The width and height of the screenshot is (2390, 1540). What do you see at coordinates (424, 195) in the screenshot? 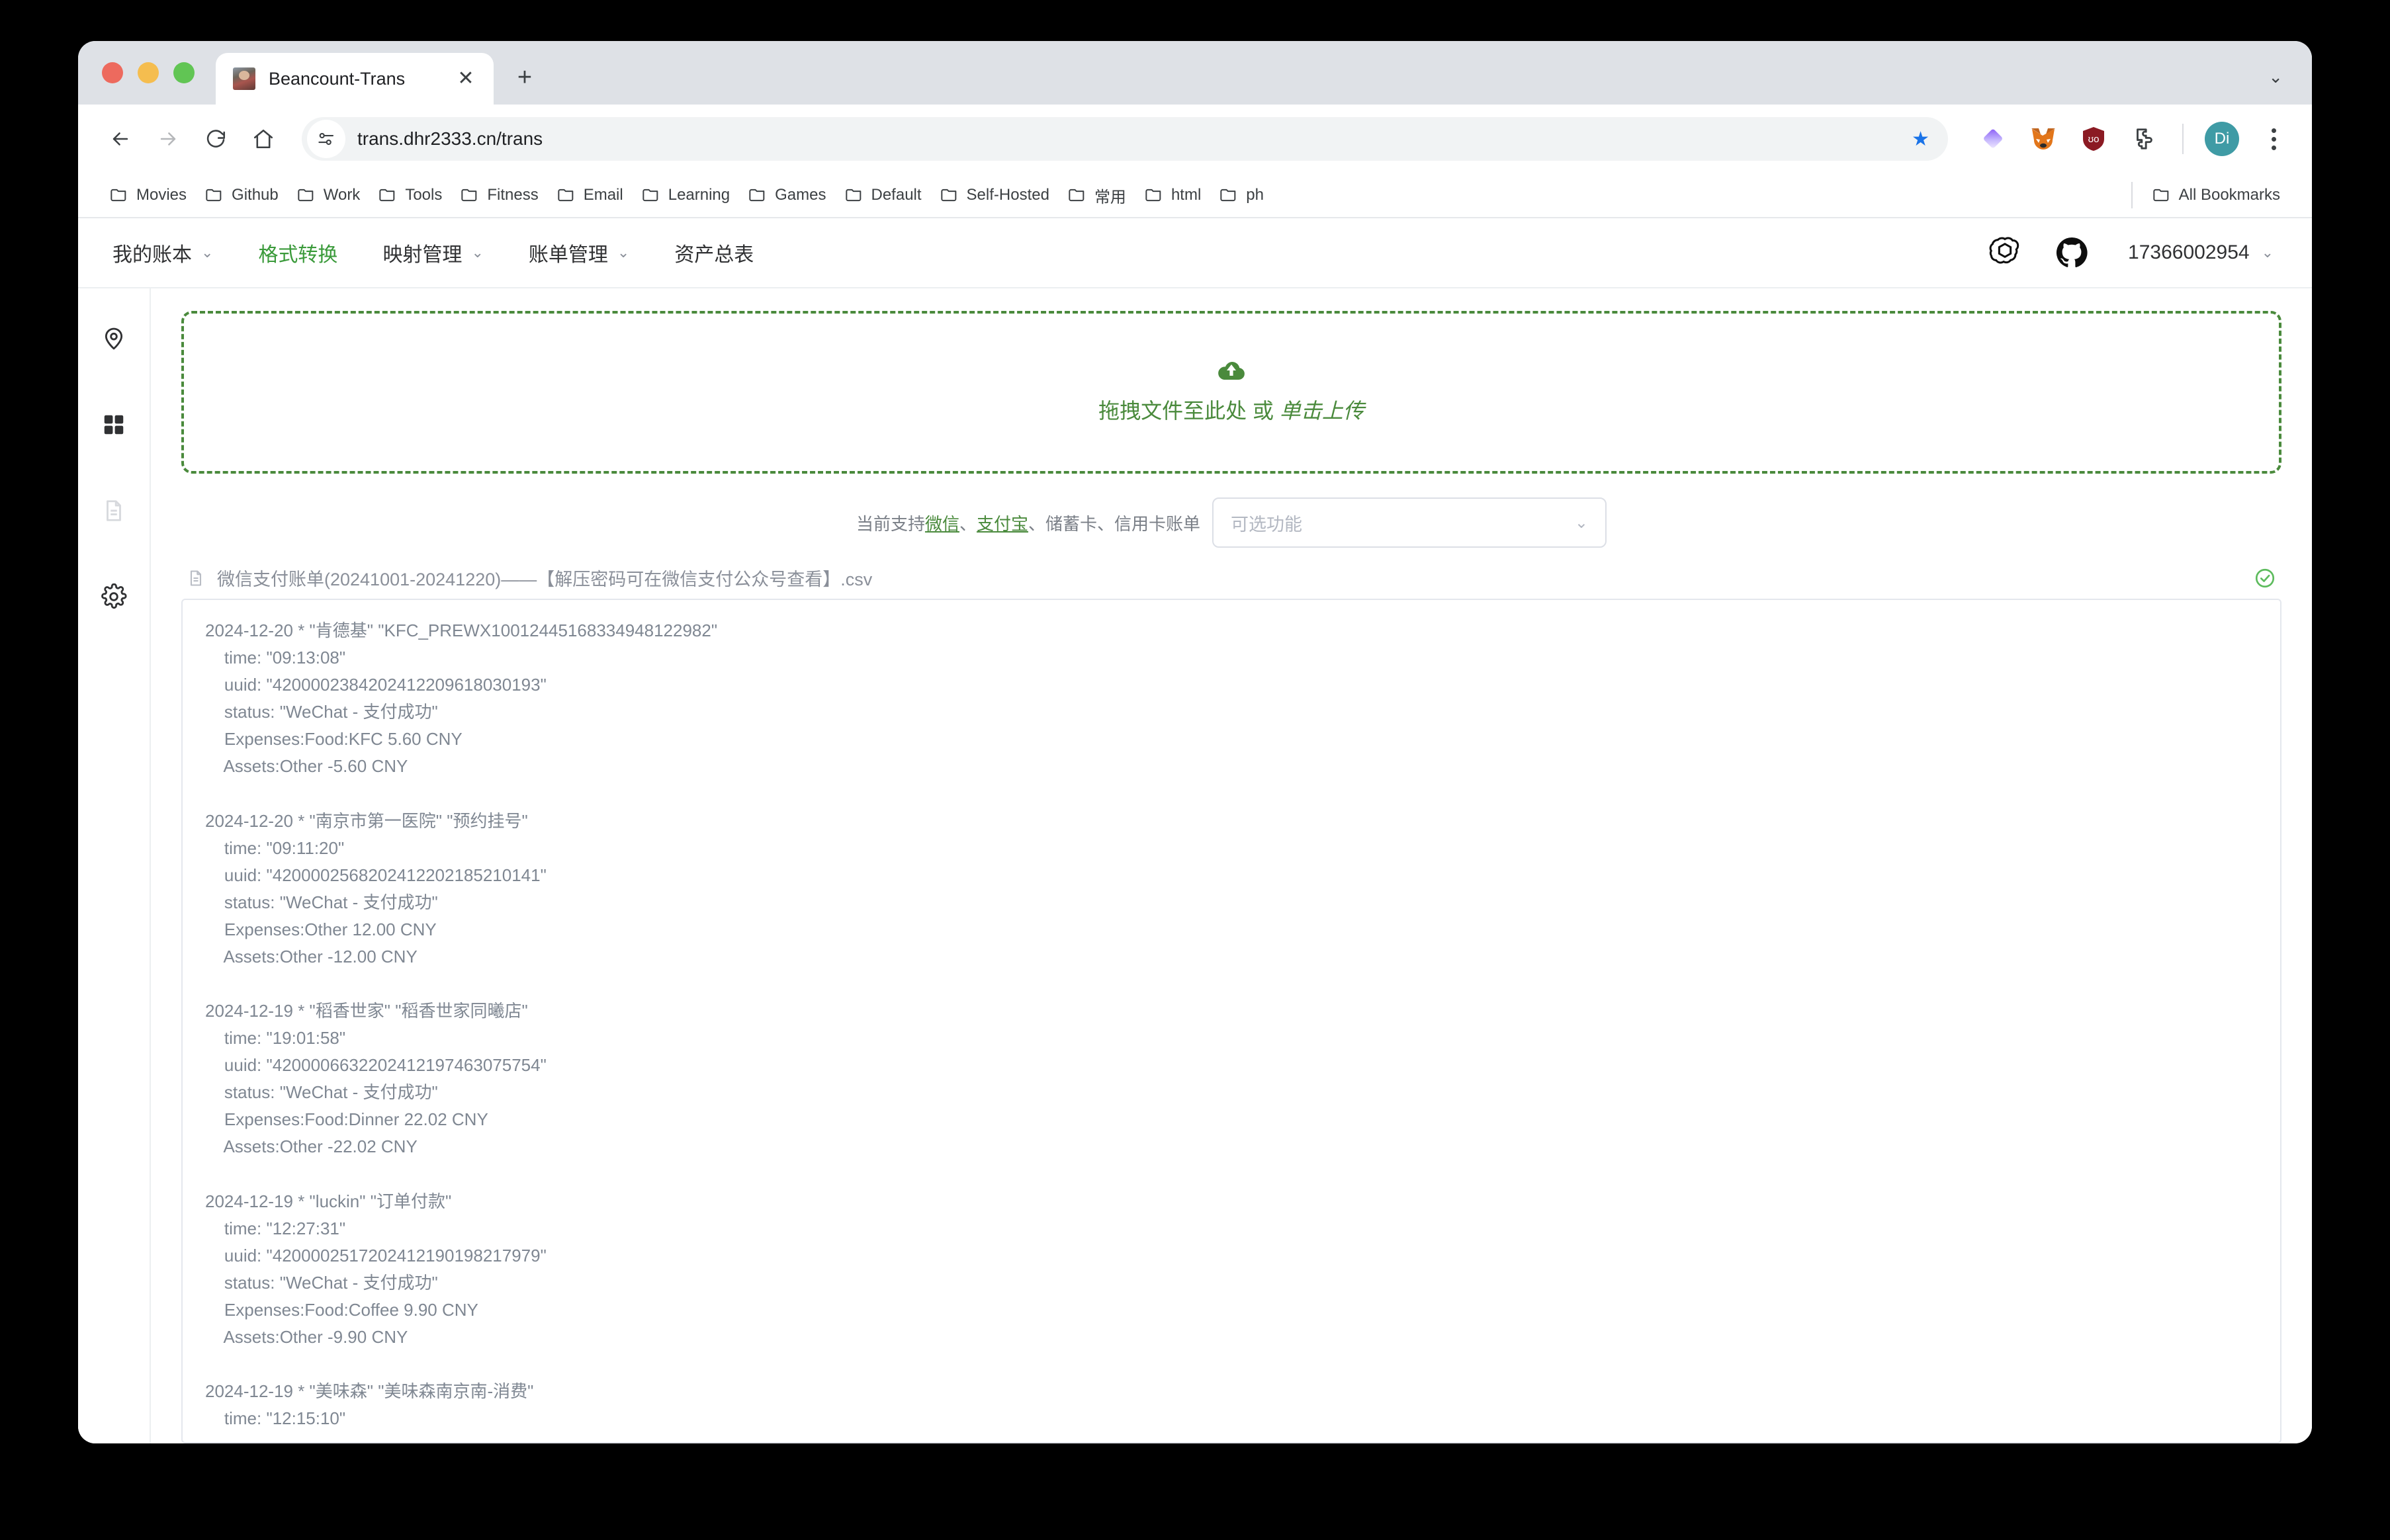
I see `bookmark-label: Tools` at bounding box center [424, 195].